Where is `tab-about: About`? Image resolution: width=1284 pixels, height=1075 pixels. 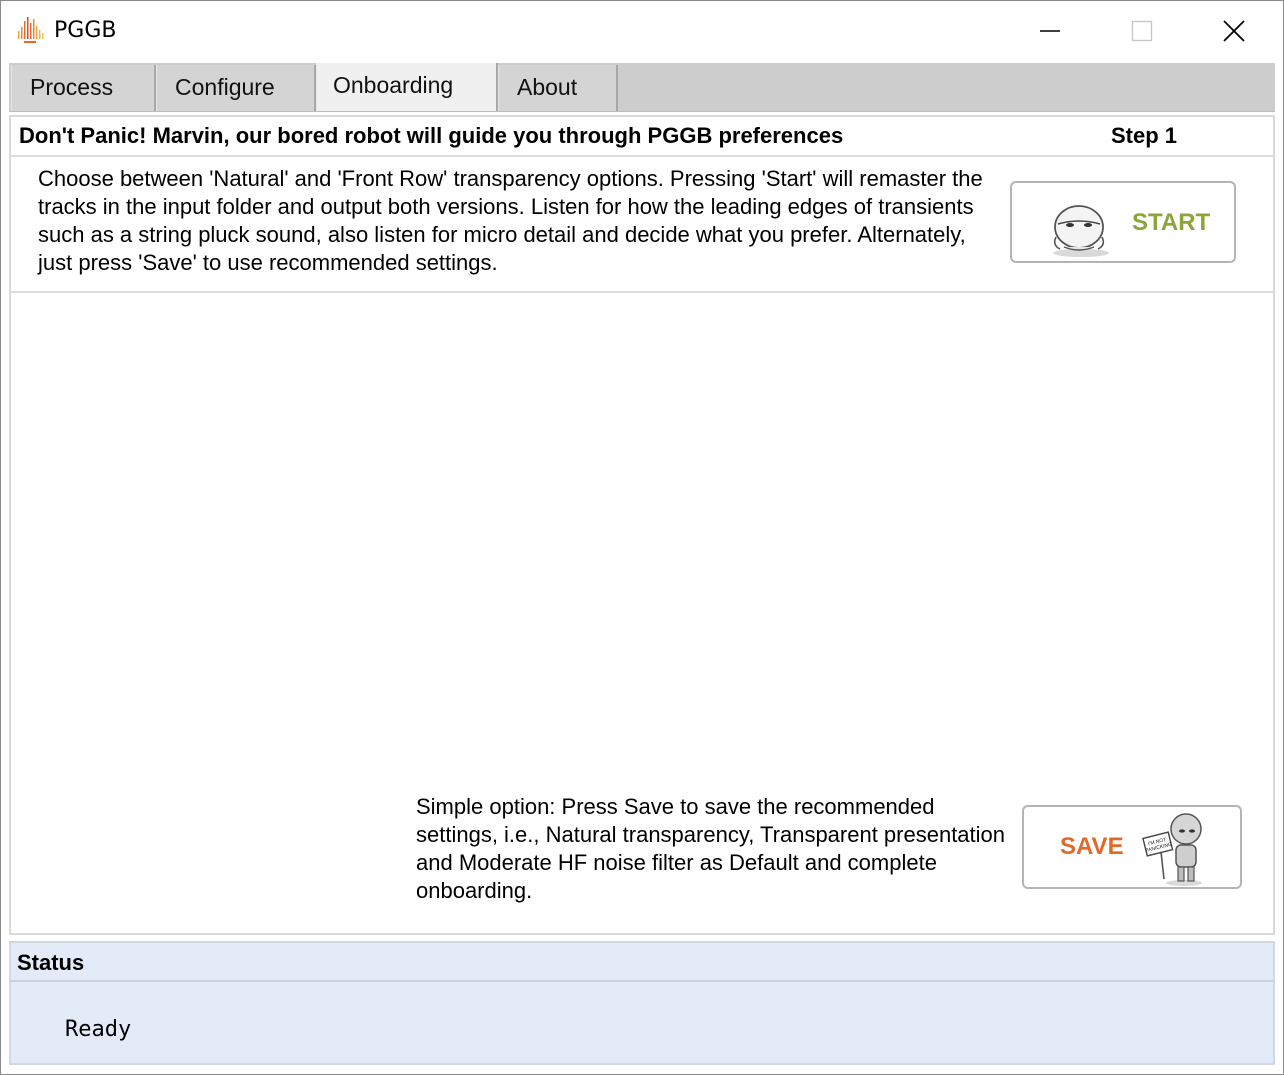
tab-about: About is located at coordinates (558, 88).